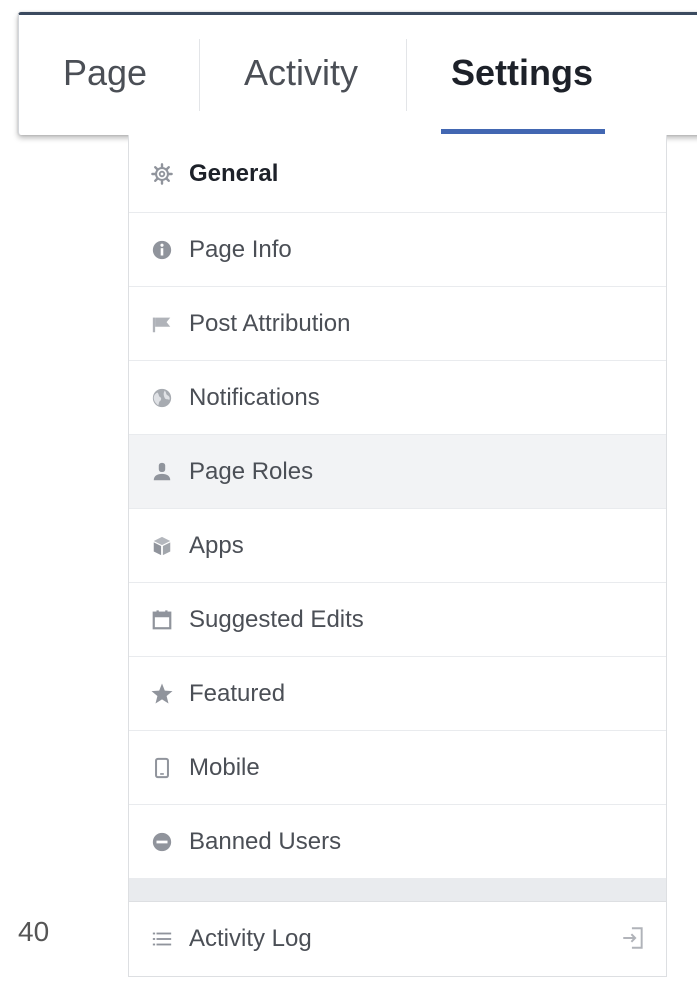 The height and width of the screenshot is (981, 697). I want to click on cube-icon, so click(162, 546).